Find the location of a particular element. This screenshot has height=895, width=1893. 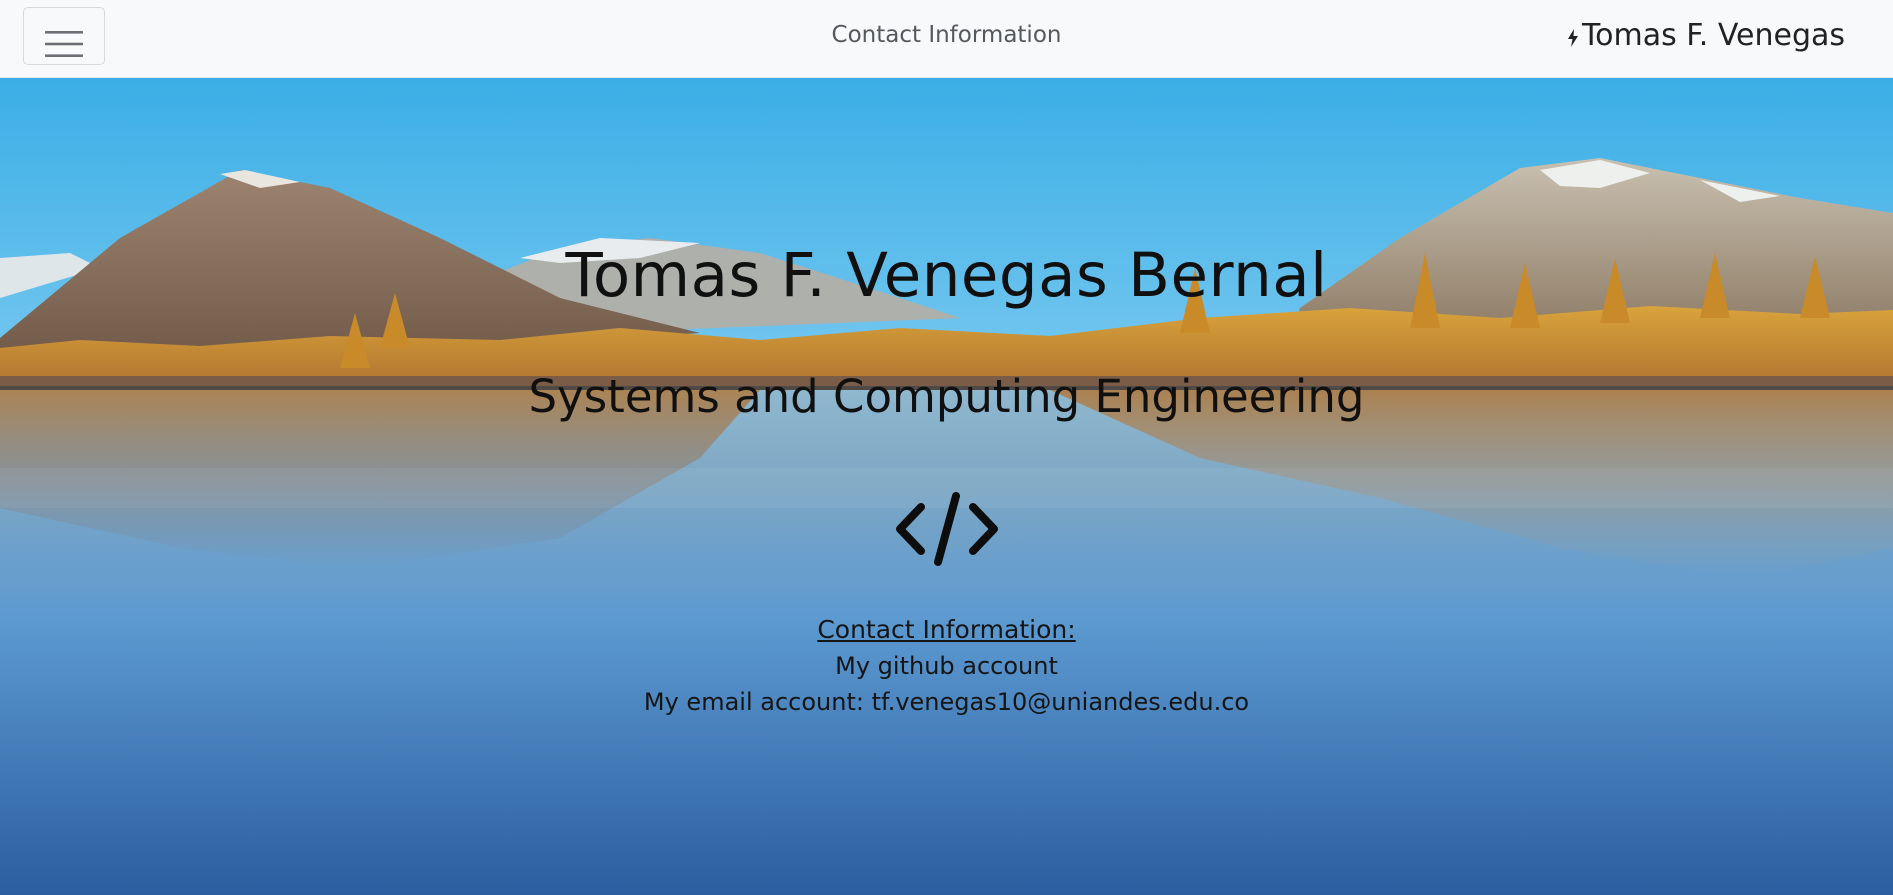

nav-link-contact-information: Contact Information is located at coordinates (947, 35).